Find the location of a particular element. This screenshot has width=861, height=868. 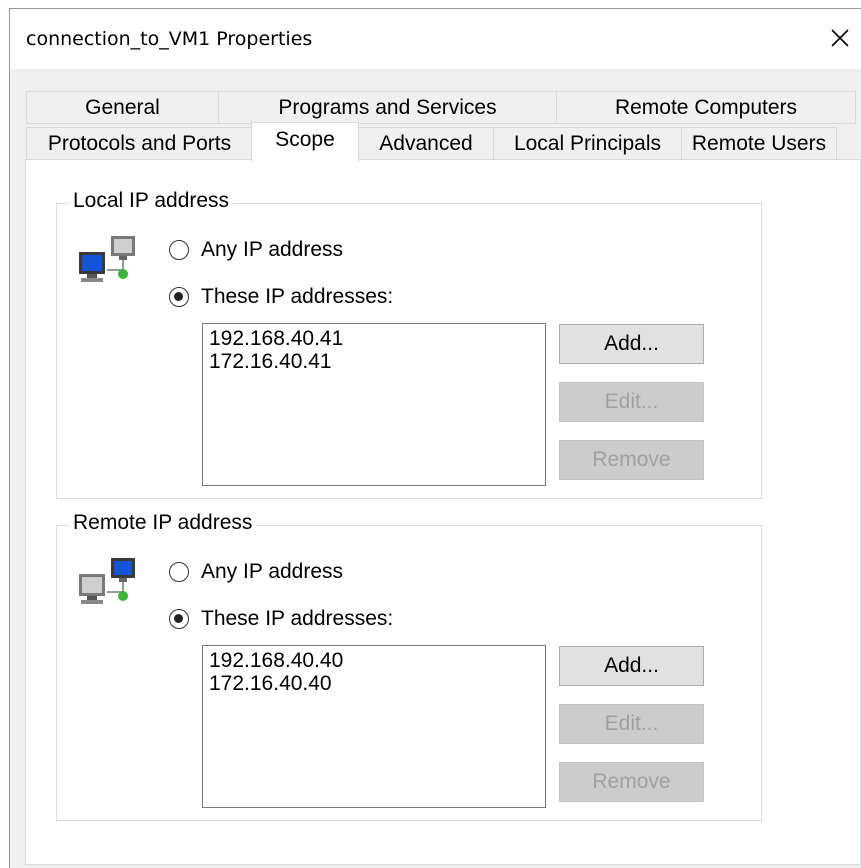

local-these-ip-option: These IP addresses: is located at coordinates (281, 297).